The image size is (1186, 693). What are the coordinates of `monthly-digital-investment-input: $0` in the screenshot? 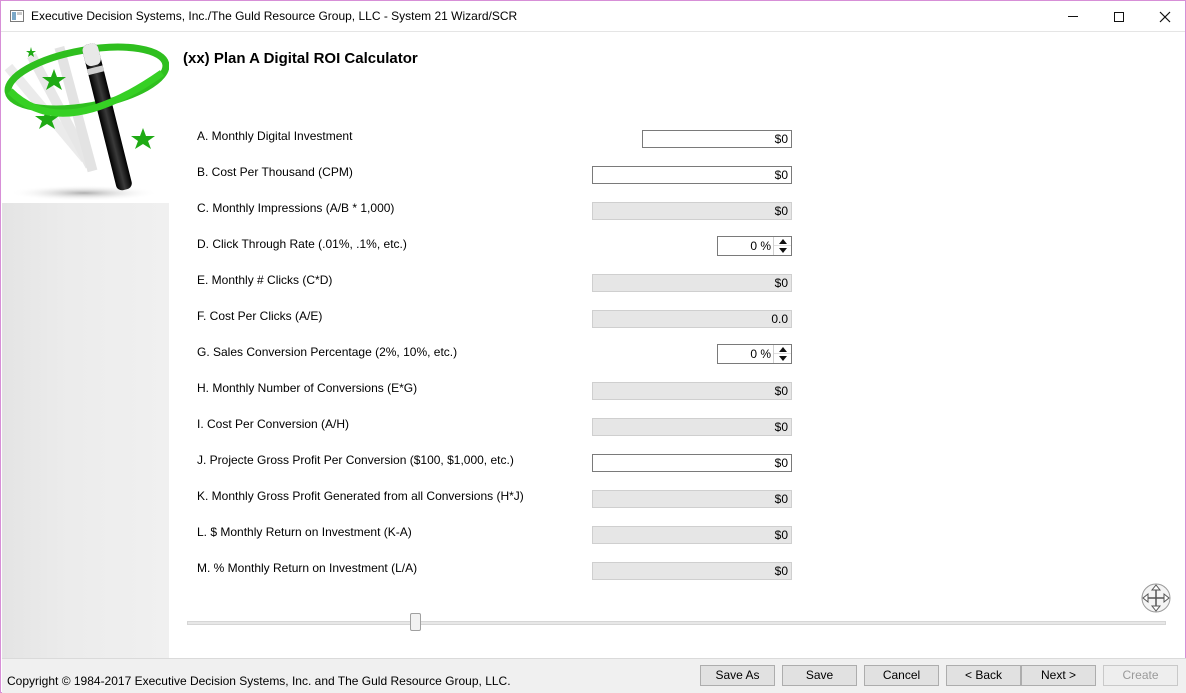 It's located at (717, 139).